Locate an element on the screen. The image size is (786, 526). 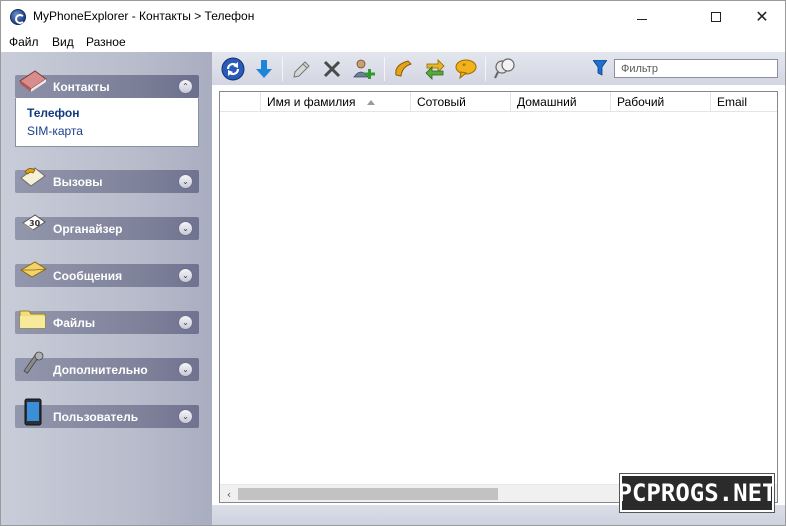
edit-button is located at coordinates (302, 69).